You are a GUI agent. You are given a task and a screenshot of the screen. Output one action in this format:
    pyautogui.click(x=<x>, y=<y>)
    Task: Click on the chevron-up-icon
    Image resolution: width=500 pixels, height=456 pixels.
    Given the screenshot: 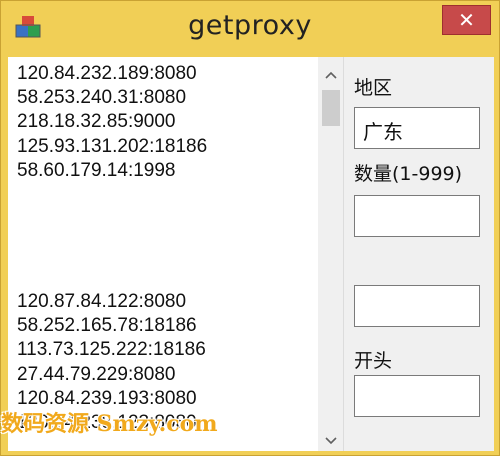 What is the action you would take?
    pyautogui.click(x=331, y=73)
    